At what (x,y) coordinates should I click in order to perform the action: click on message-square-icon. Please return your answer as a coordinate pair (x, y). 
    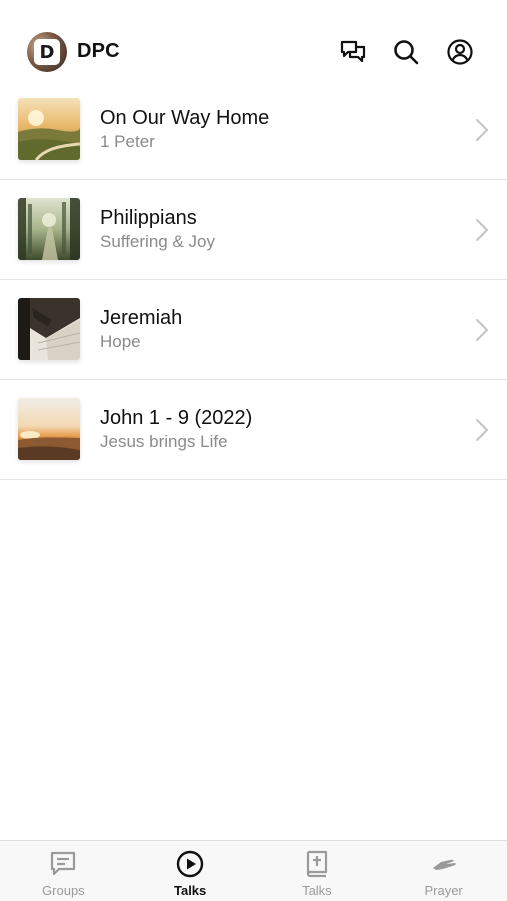
    Looking at the image, I should click on (63, 864).